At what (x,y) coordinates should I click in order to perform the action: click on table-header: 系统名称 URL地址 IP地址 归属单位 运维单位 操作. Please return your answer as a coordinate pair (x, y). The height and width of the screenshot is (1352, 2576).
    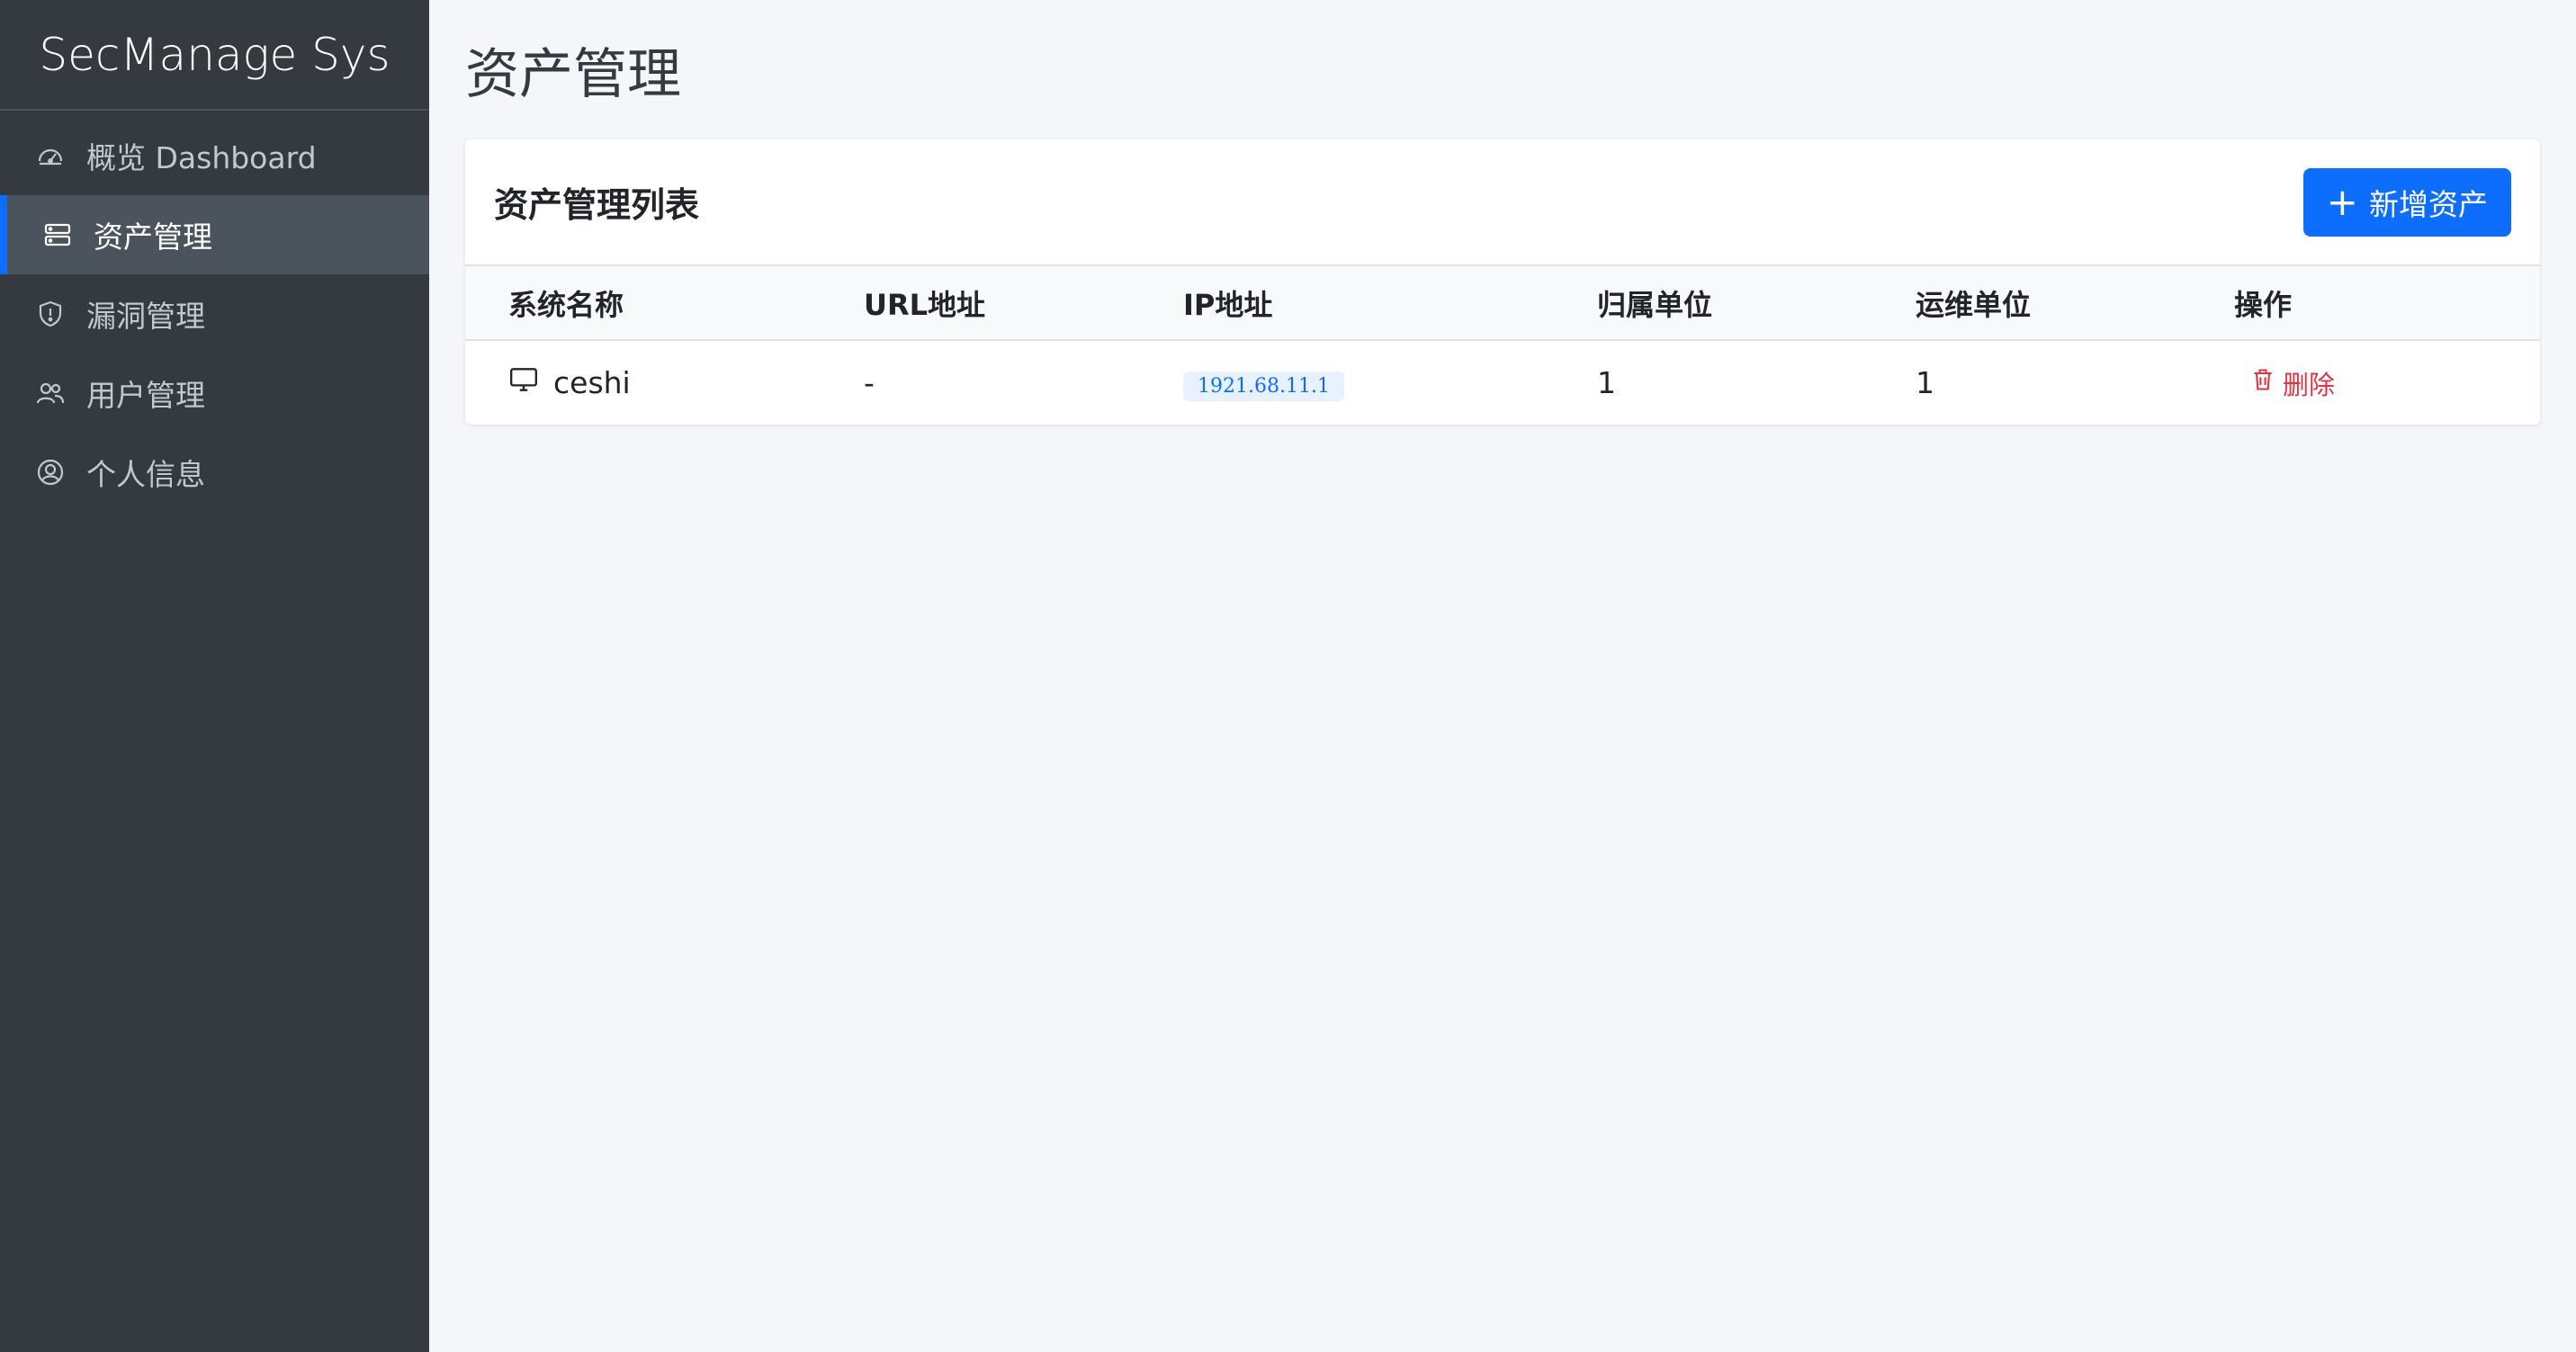
    Looking at the image, I should click on (1503, 303).